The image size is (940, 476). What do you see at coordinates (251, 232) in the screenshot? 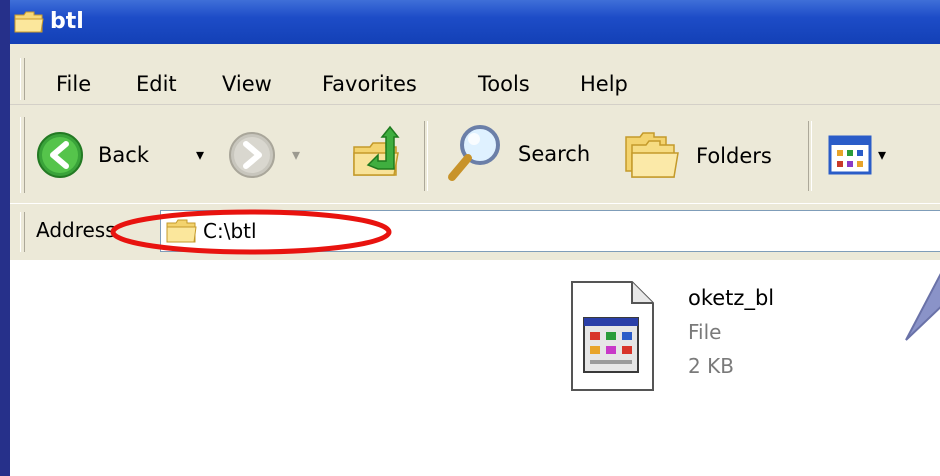
I see `highlight-oval` at bounding box center [251, 232].